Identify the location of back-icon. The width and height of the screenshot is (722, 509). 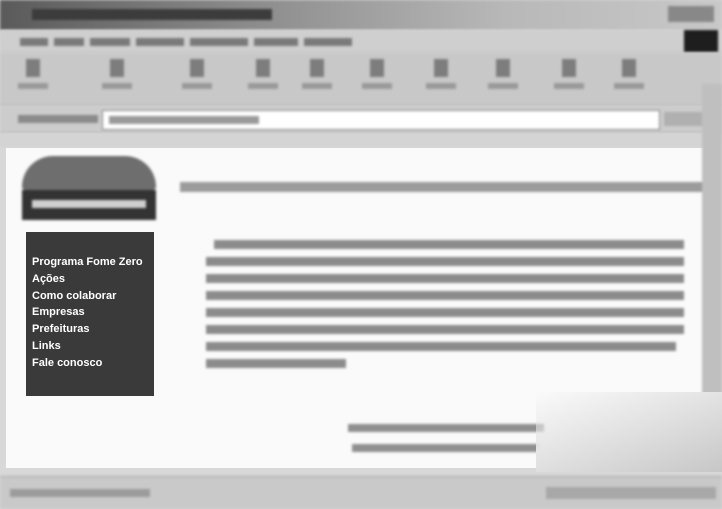
(33, 68).